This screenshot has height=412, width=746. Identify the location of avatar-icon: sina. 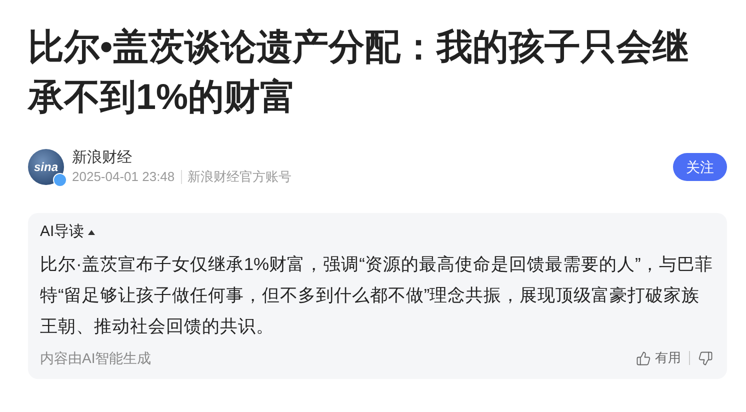
(46, 167).